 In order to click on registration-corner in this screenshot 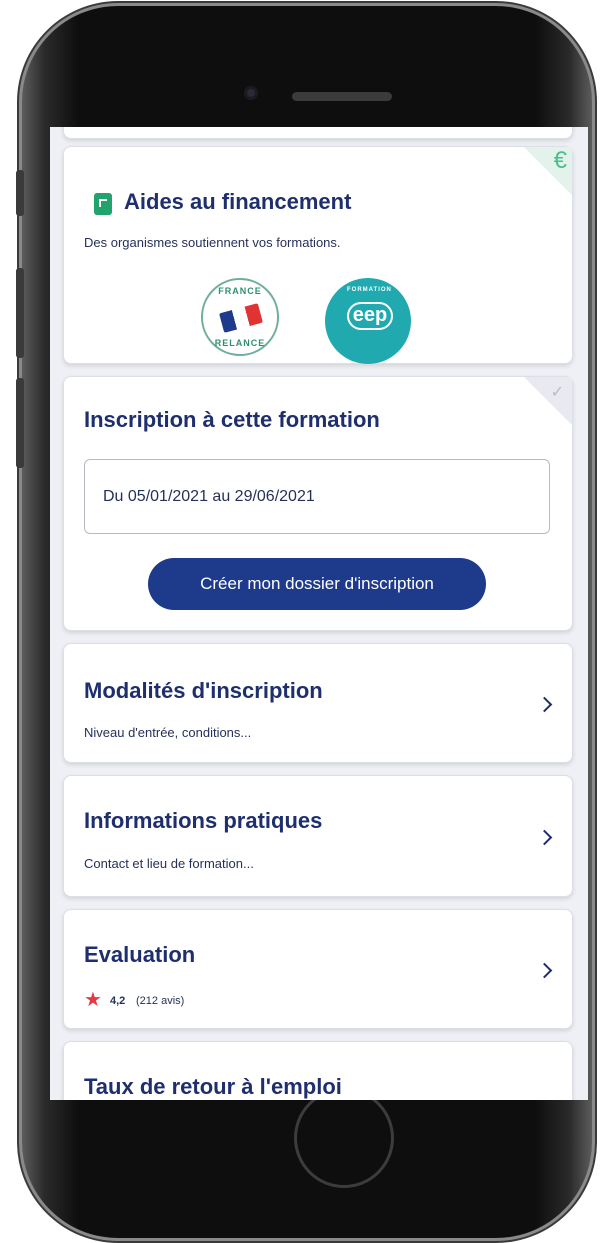, I will do `click(548, 401)`.